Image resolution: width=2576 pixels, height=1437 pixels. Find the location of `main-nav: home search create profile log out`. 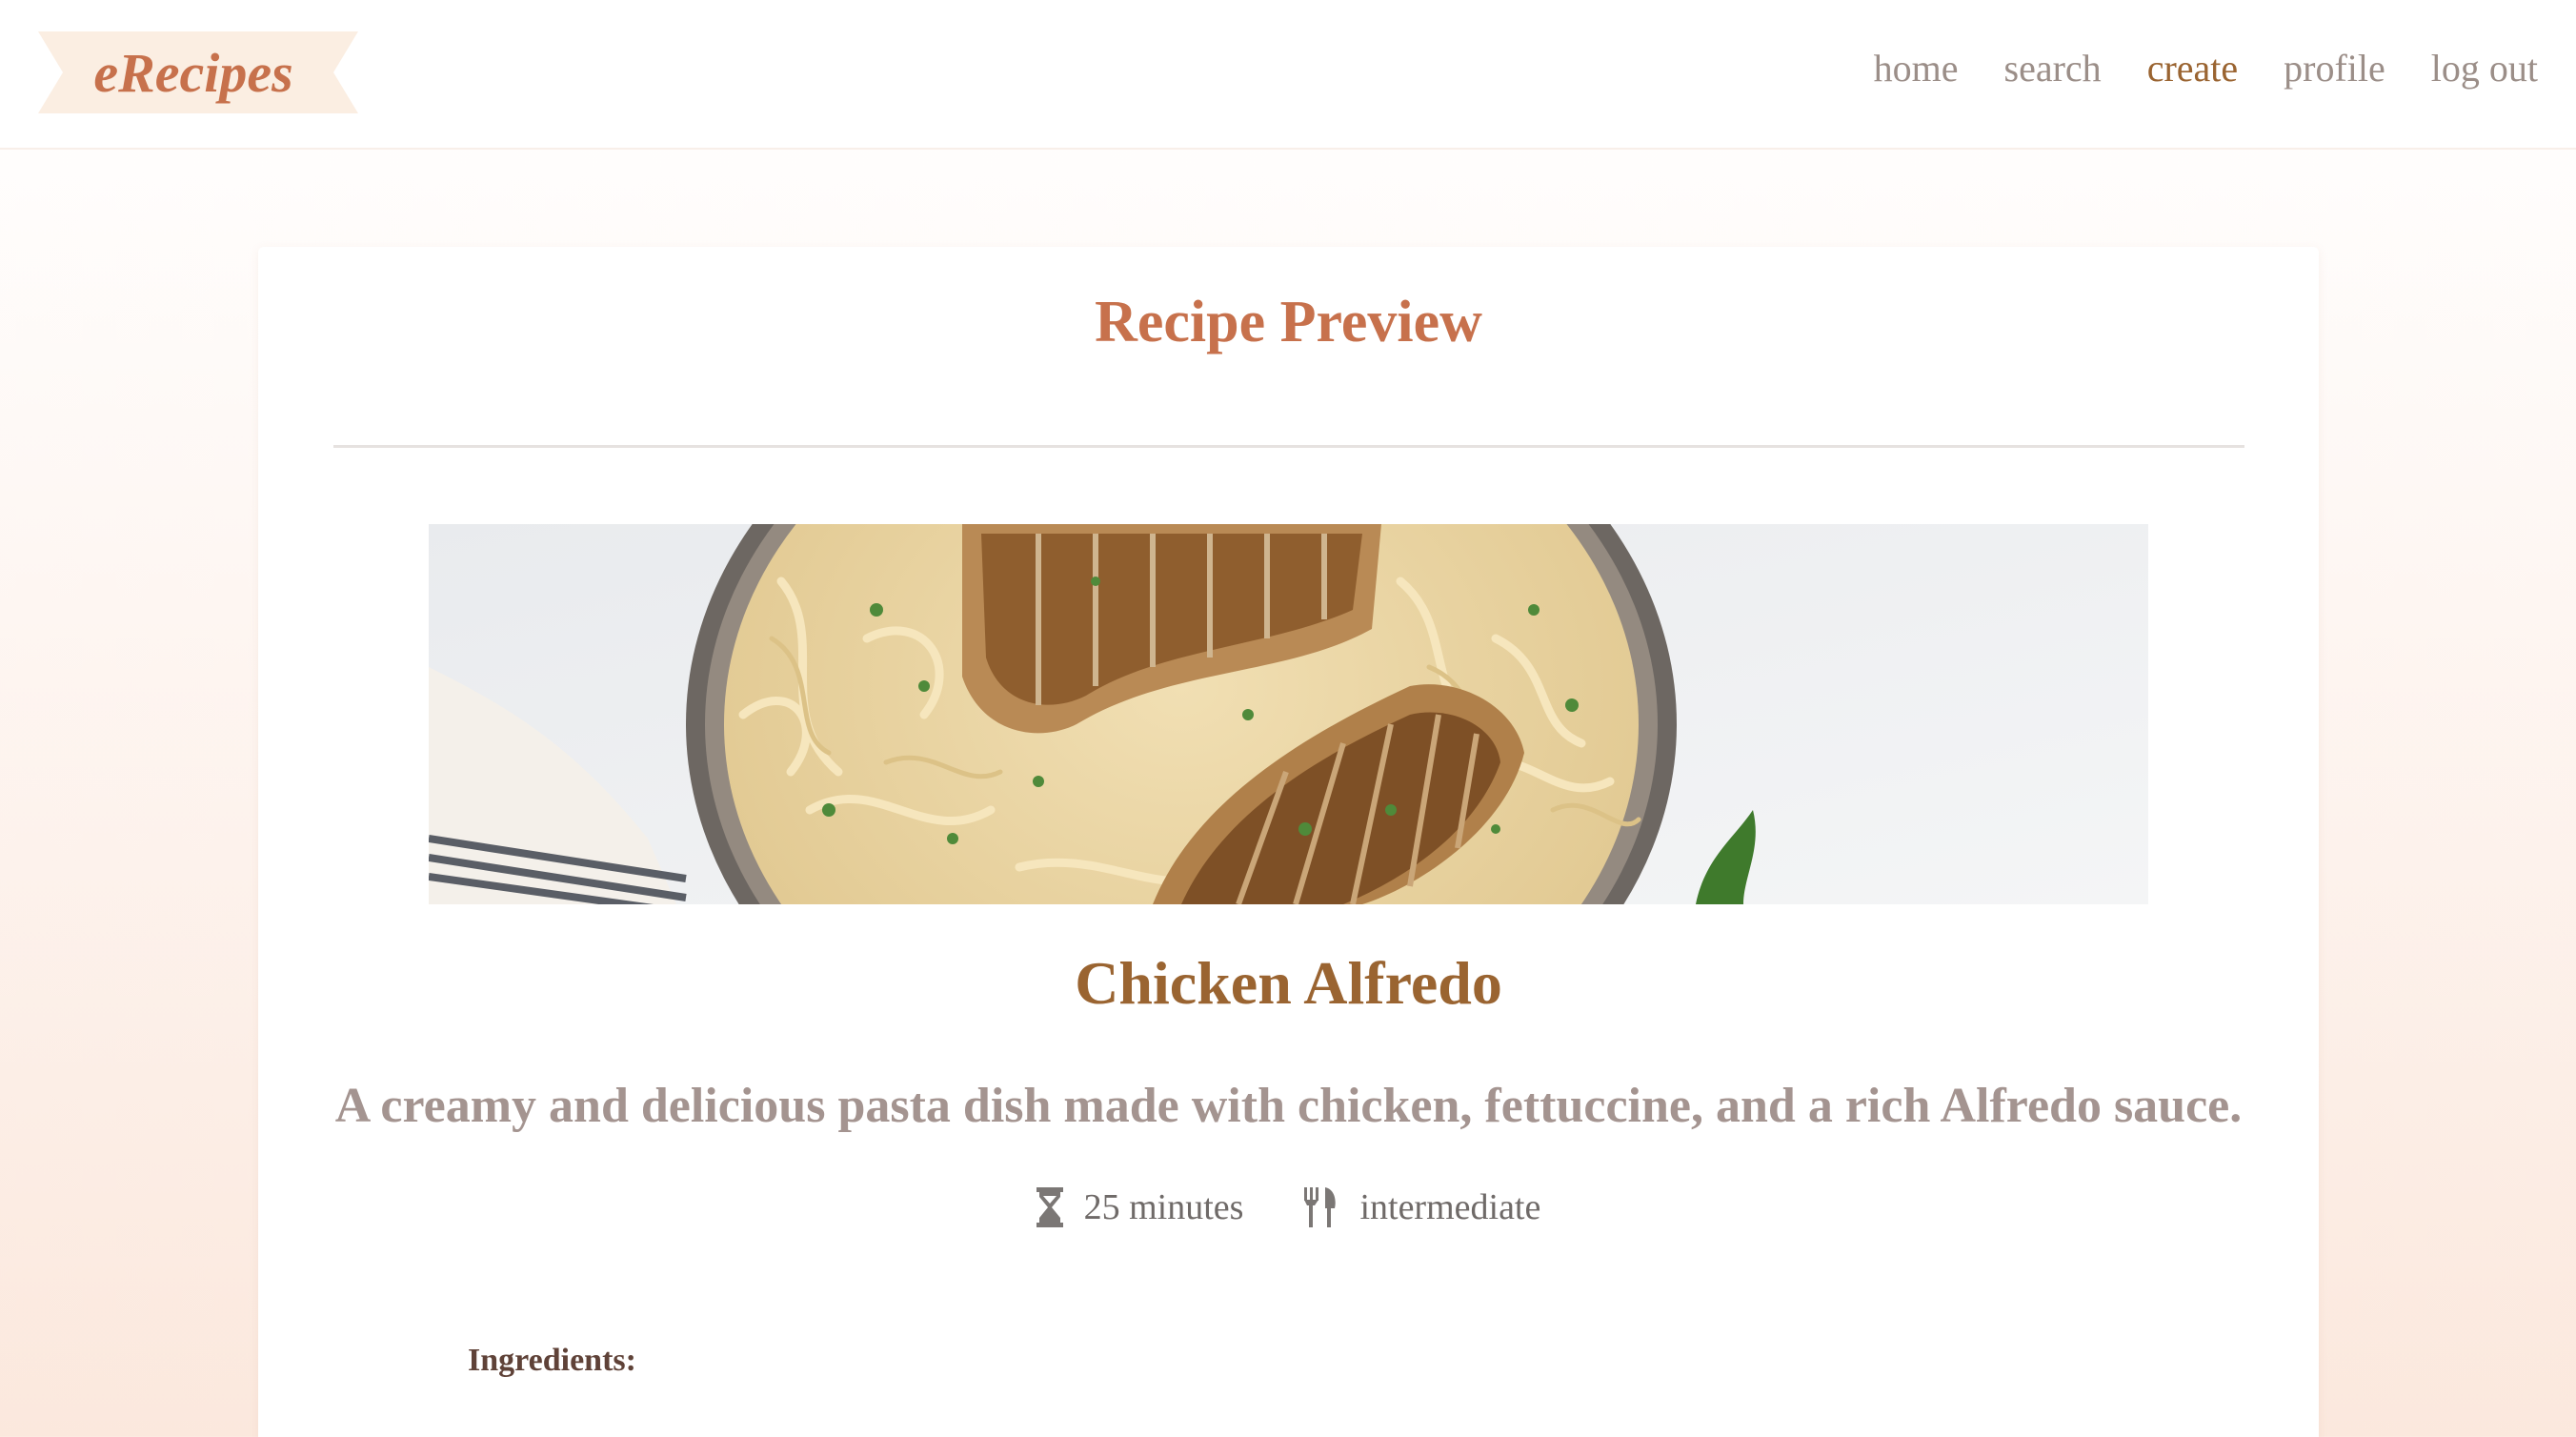

main-nav: home search create profile log out is located at coordinates (2206, 68).